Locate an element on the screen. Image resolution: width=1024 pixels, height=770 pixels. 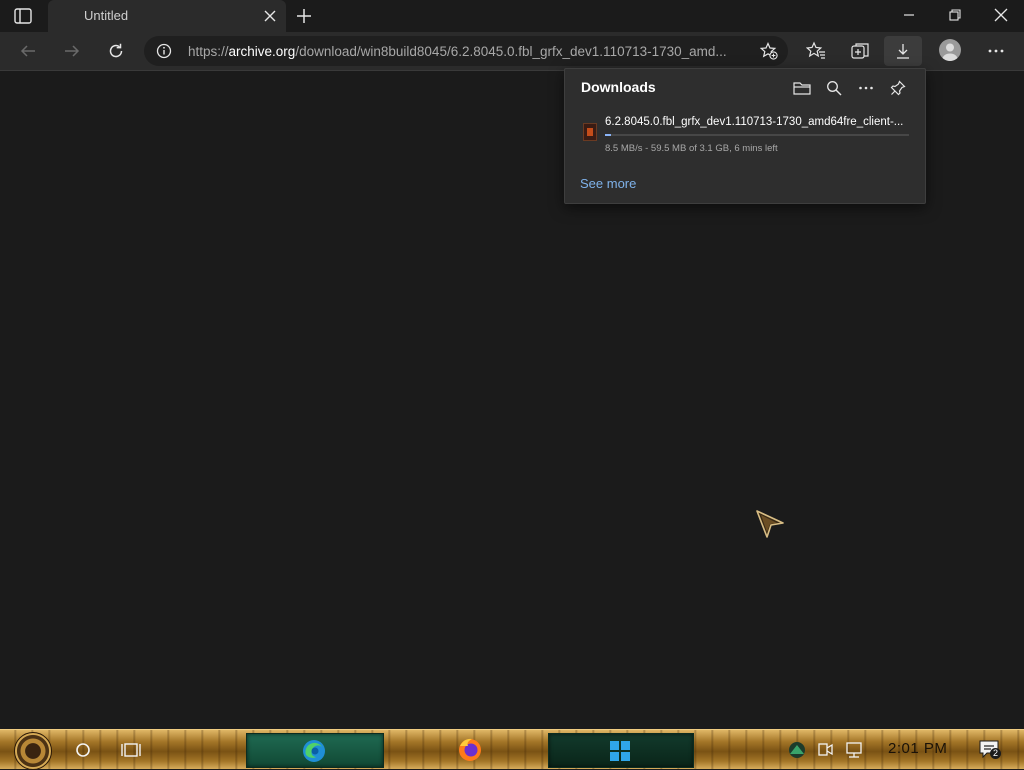
search-circle-icon is located at coordinates (83, 749).